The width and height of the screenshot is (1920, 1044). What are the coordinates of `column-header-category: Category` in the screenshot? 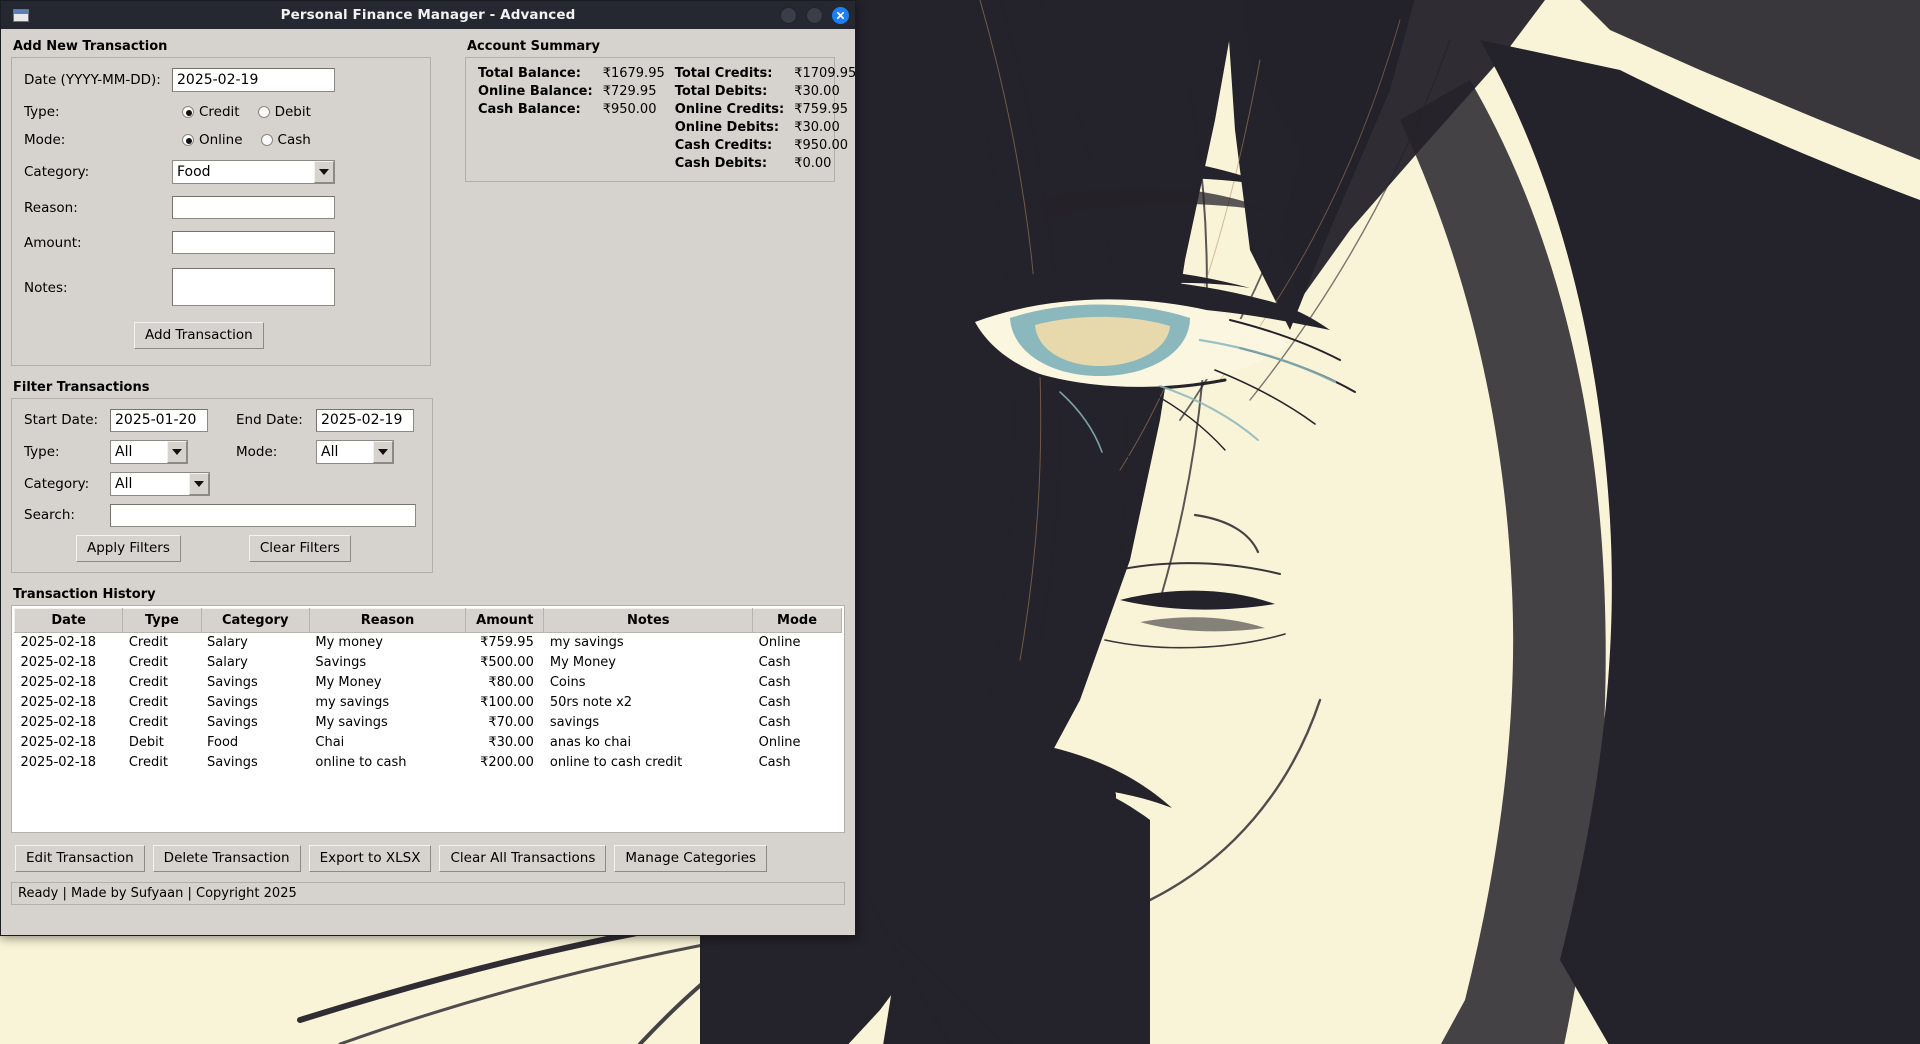 It's located at (255, 620).